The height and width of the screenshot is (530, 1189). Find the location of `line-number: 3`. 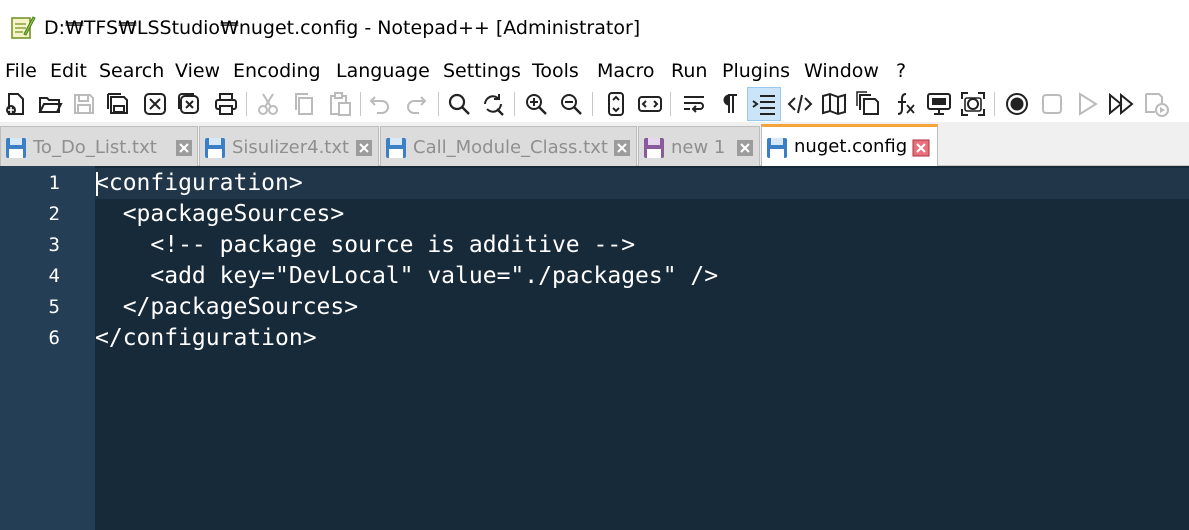

line-number: 3 is located at coordinates (54, 245).